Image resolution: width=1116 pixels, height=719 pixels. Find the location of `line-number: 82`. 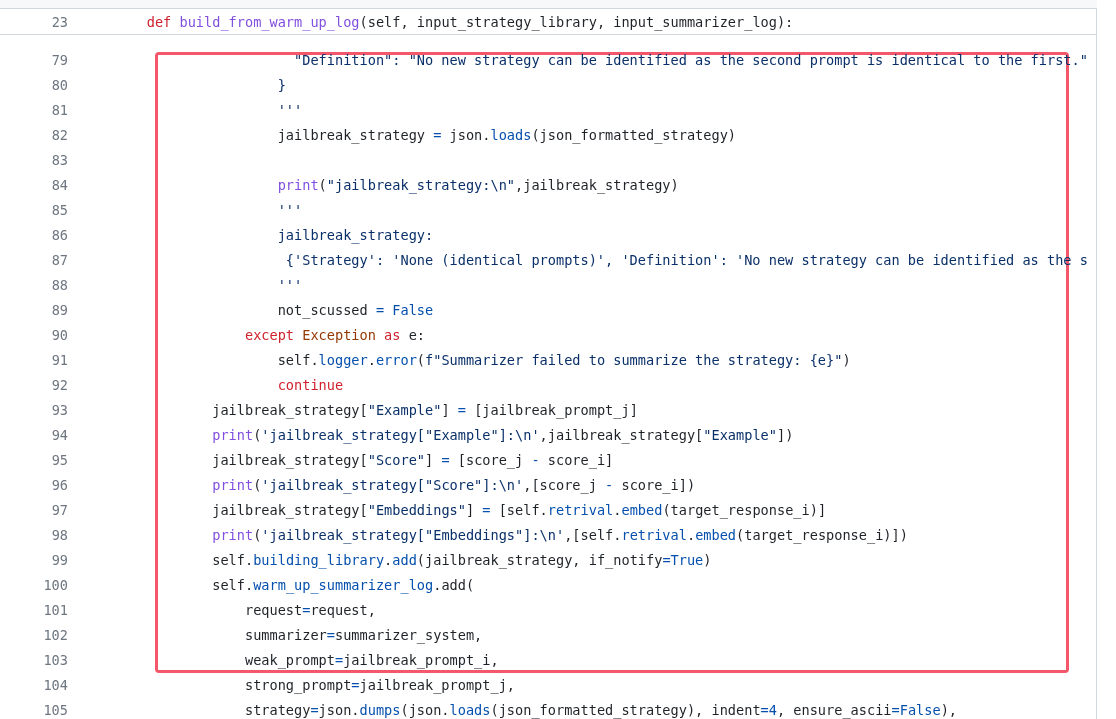

line-number: 82 is located at coordinates (59, 135).